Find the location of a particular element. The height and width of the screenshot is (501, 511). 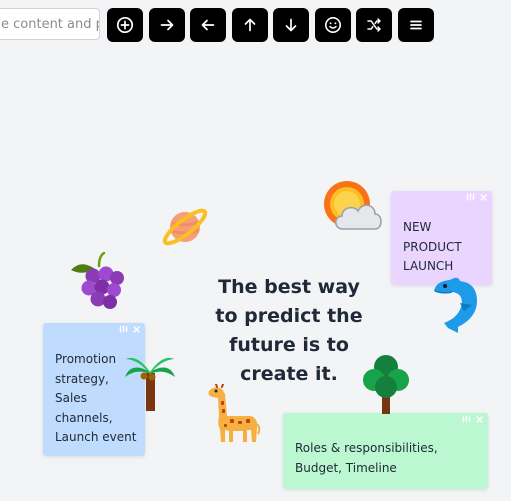

sun-behind-cloud-icon is located at coordinates (353, 205).